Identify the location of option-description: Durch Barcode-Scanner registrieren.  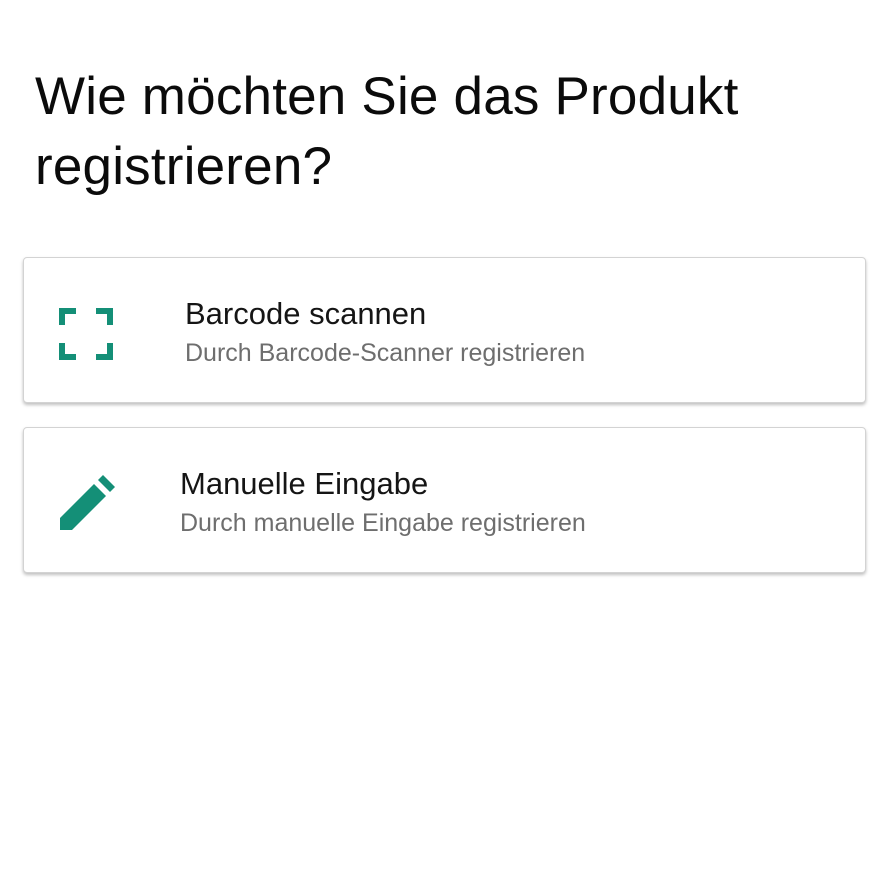
(385, 353).